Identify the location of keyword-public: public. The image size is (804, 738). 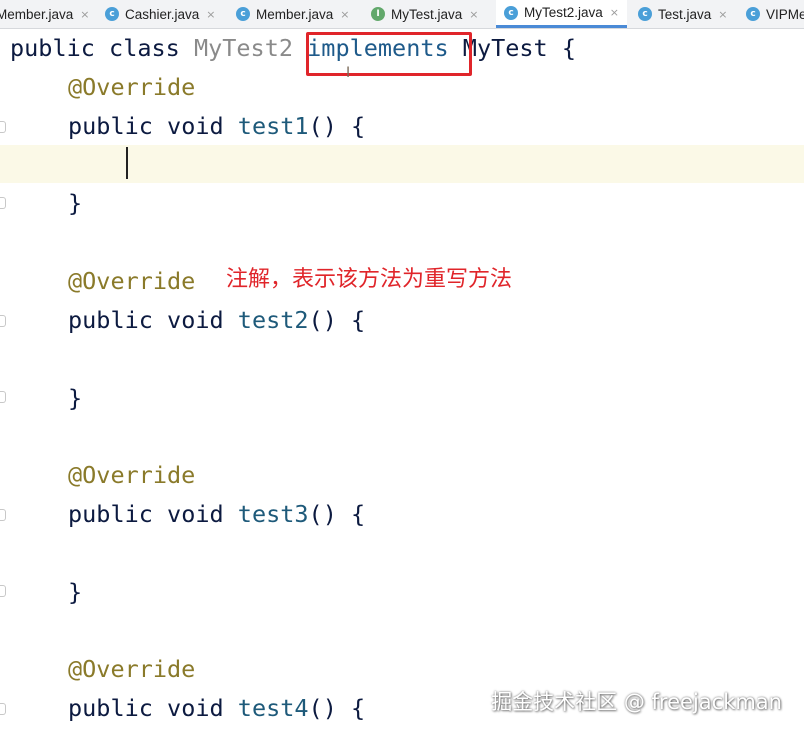
(52, 48).